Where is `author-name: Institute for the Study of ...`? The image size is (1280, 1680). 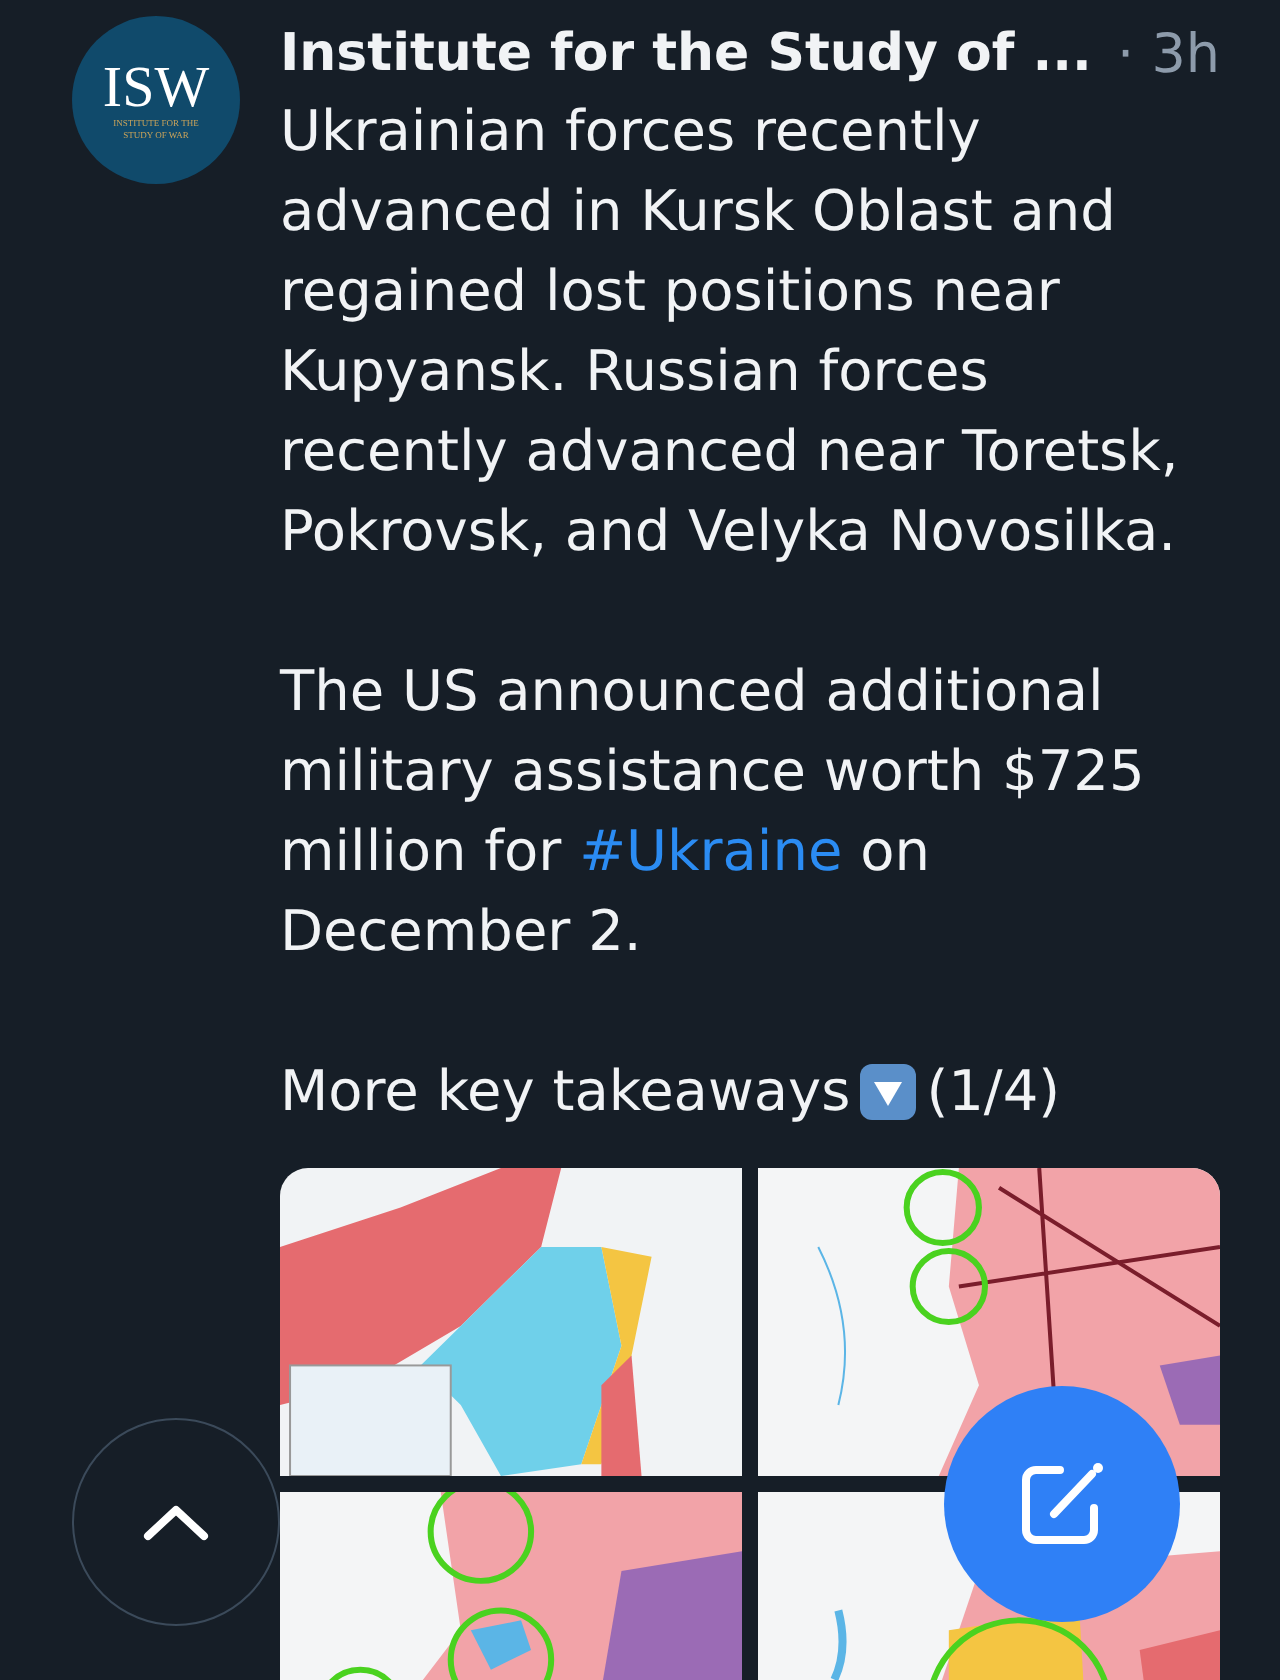 author-name: Institute for the Study of ... is located at coordinates (686, 54).